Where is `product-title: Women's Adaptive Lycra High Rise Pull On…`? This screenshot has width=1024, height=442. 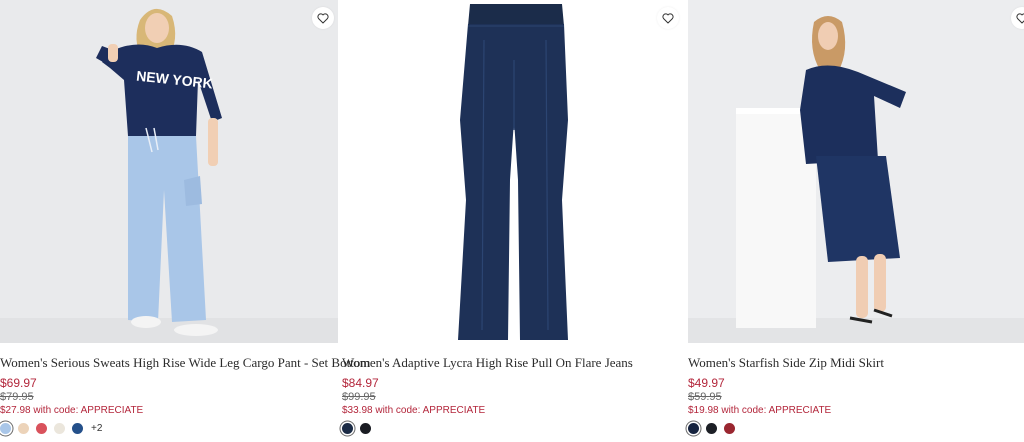
product-title: Women's Adaptive Lycra High Rise Pull On… is located at coordinates (487, 363).